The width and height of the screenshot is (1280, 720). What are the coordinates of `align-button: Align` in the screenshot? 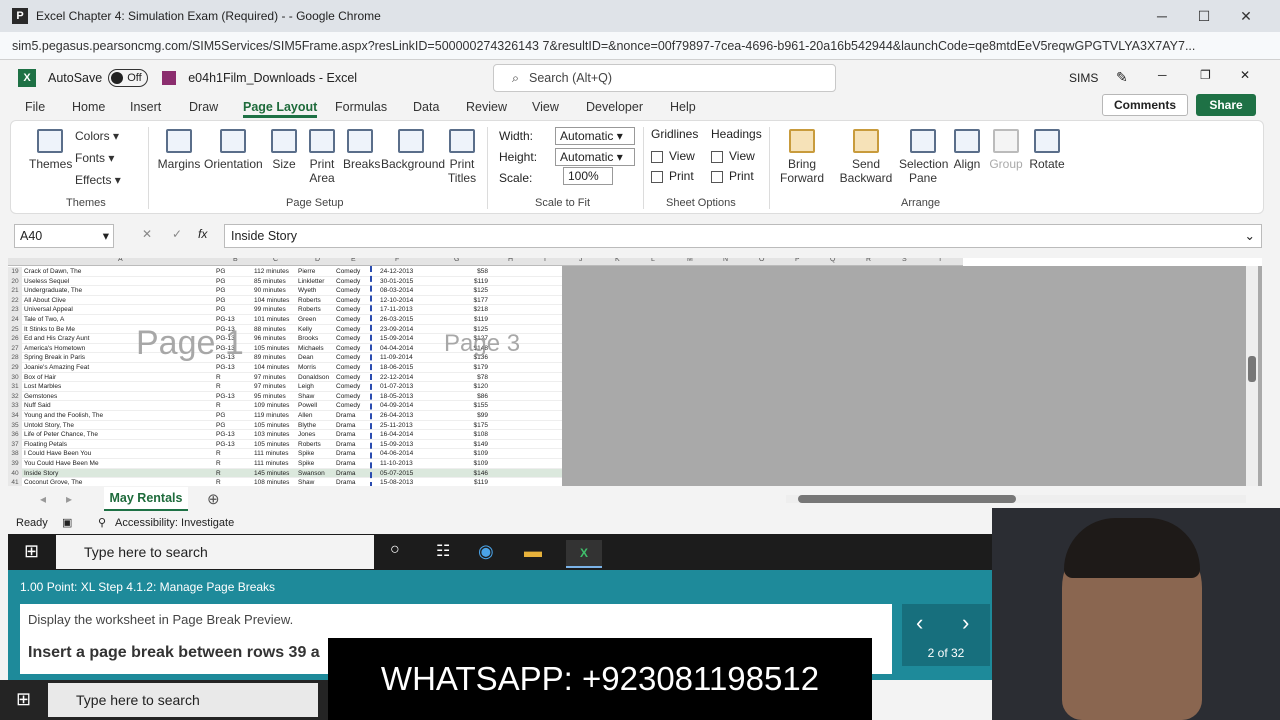 It's located at (967, 150).